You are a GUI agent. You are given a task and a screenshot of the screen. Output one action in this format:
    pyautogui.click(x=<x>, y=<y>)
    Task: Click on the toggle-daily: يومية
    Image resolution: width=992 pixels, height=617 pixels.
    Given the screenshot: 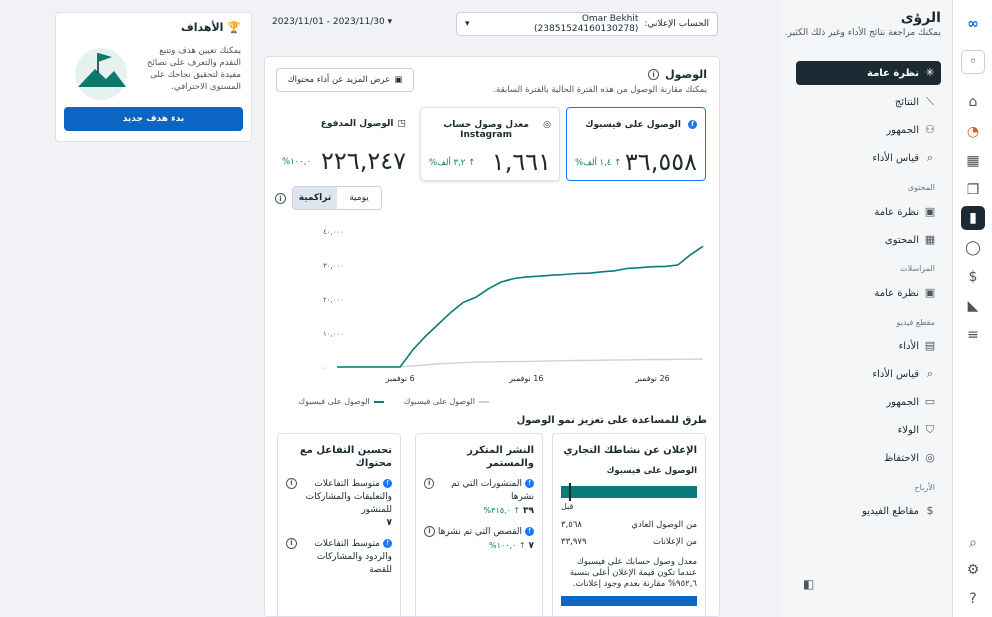 What is the action you would take?
    pyautogui.click(x=359, y=198)
    